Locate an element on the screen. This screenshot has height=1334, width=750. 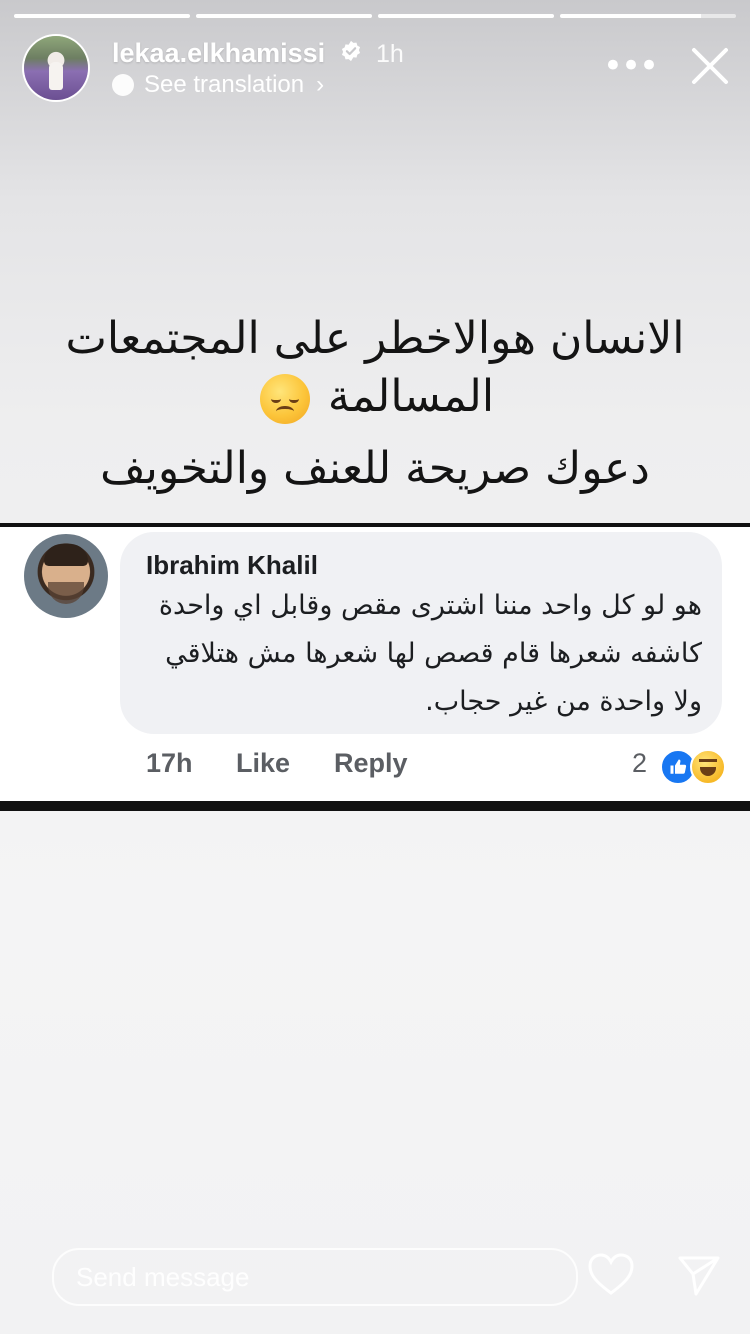
story-caption-line-3: دعوك صريحة للعنف والتخويف is located at coordinates (375, 468).